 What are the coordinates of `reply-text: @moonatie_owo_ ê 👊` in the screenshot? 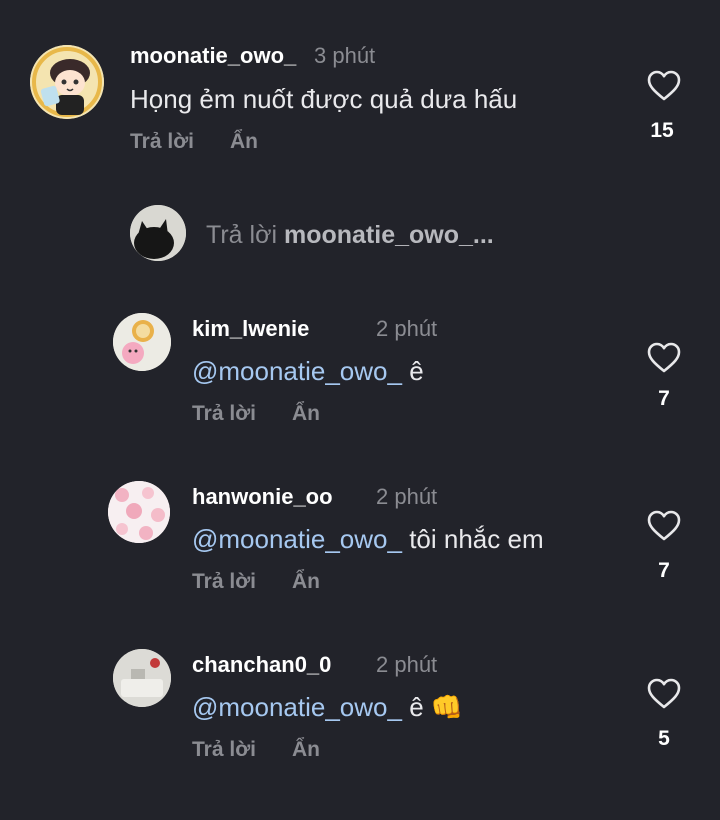 It's located at (327, 707).